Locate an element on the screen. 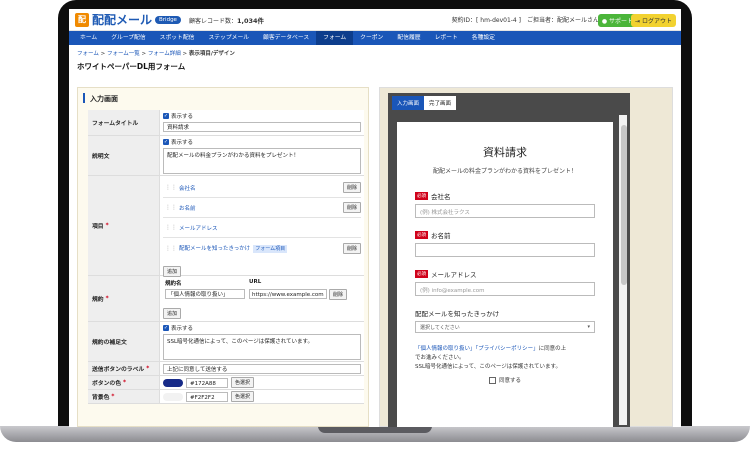 The height and width of the screenshot is (450, 750). description-textarea: 配配メールの料金プランがわかる資料をプレゼント！ is located at coordinates (262, 161).